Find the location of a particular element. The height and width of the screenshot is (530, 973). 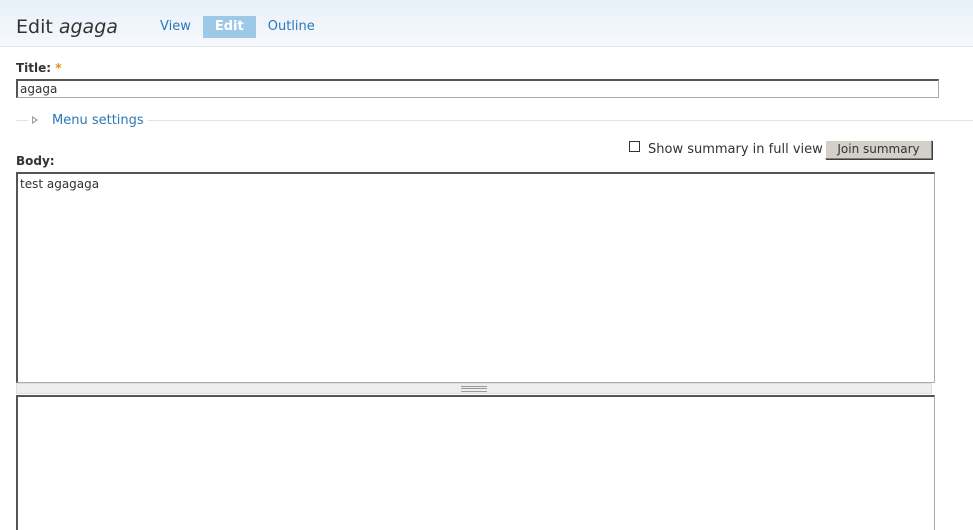

title-input is located at coordinates (477, 88).